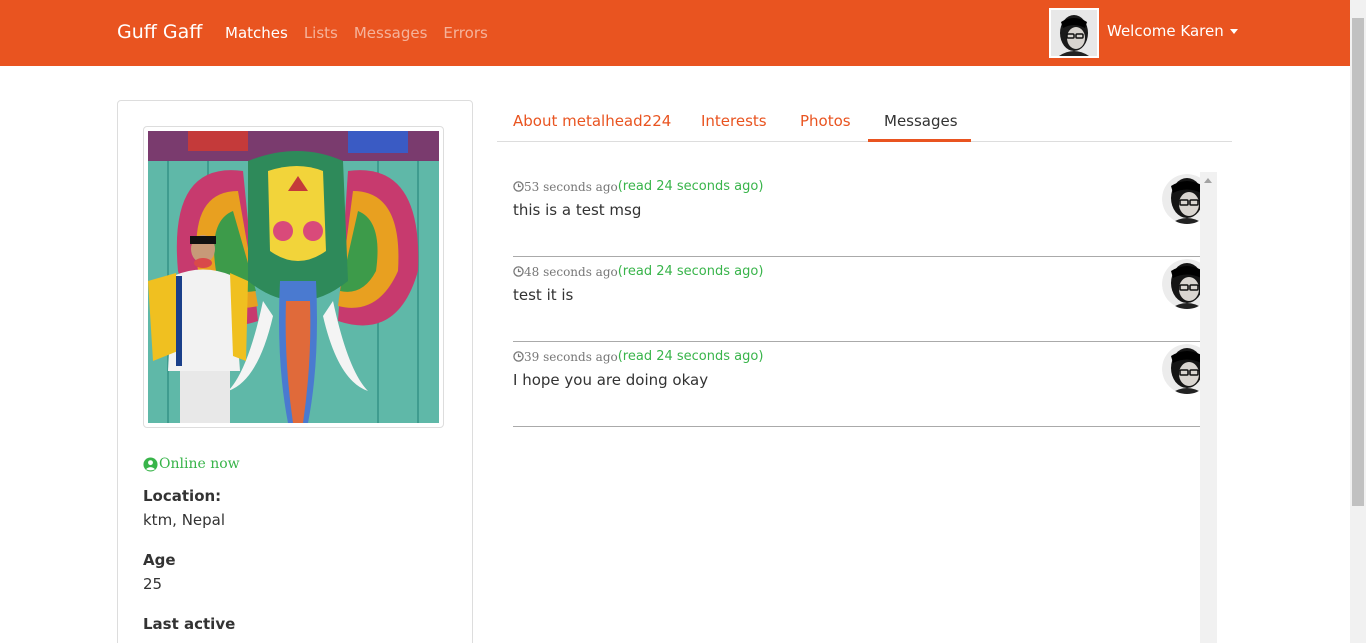 The image size is (1366, 643). What do you see at coordinates (391, 33) in the screenshot?
I see `nav-link-messages: Messages` at bounding box center [391, 33].